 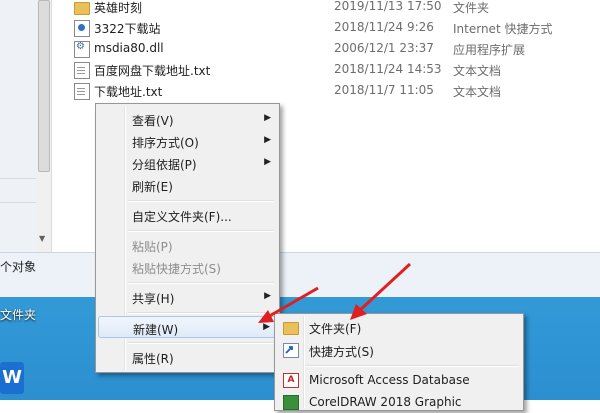 What do you see at coordinates (42, 238) in the screenshot?
I see `scroll-down-arrow-icon: ▼` at bounding box center [42, 238].